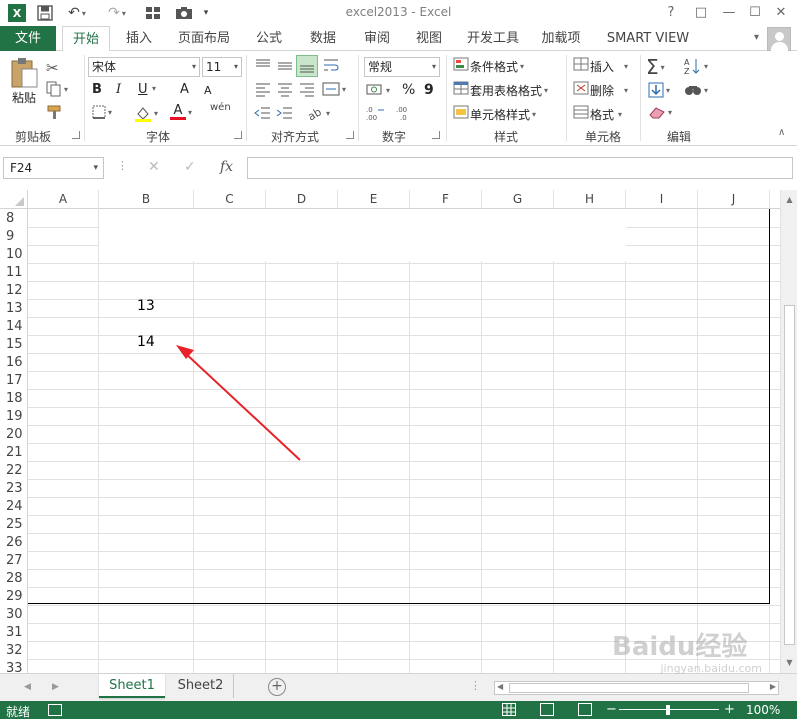 This screenshot has height=719, width=797. Describe the element at coordinates (220, 107) in the screenshot. I see `phonetic-button: wén` at that location.